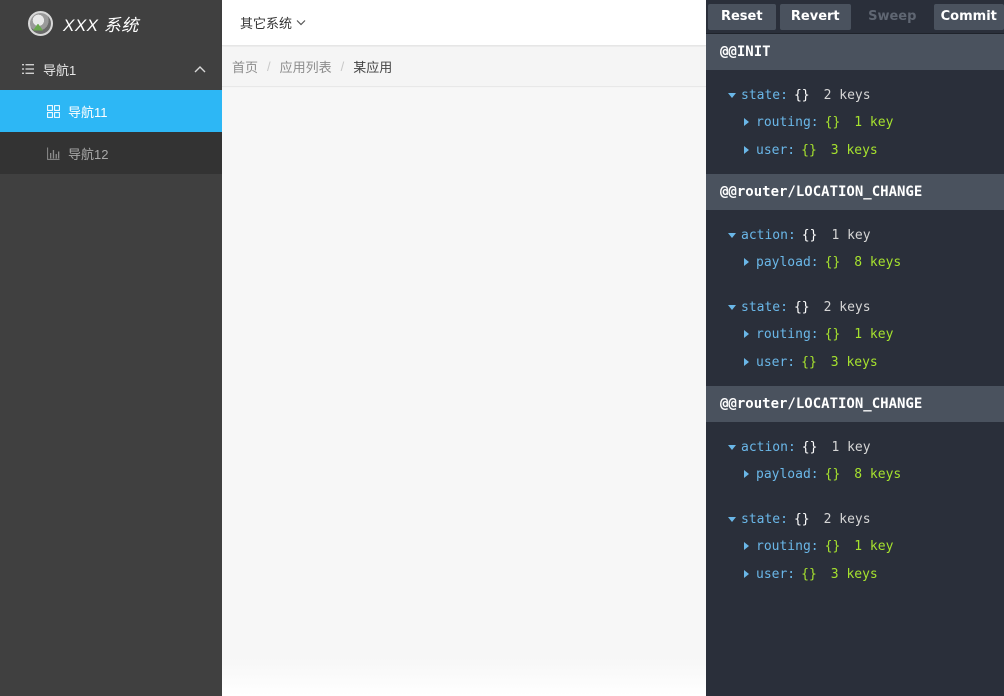 This screenshot has height=696, width=1004. What do you see at coordinates (815, 16) in the screenshot?
I see `revert-button: Revert` at bounding box center [815, 16].